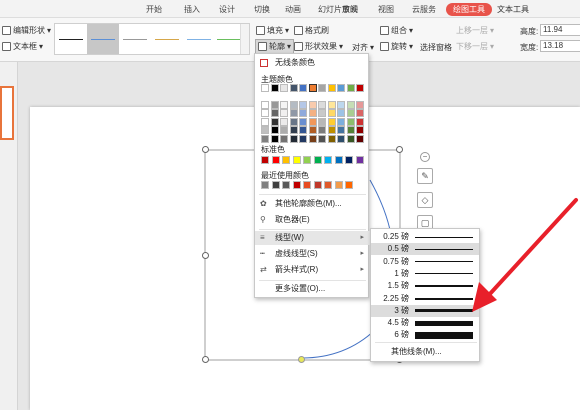  I want to click on annotation-arrow-head, so click(484, 297).